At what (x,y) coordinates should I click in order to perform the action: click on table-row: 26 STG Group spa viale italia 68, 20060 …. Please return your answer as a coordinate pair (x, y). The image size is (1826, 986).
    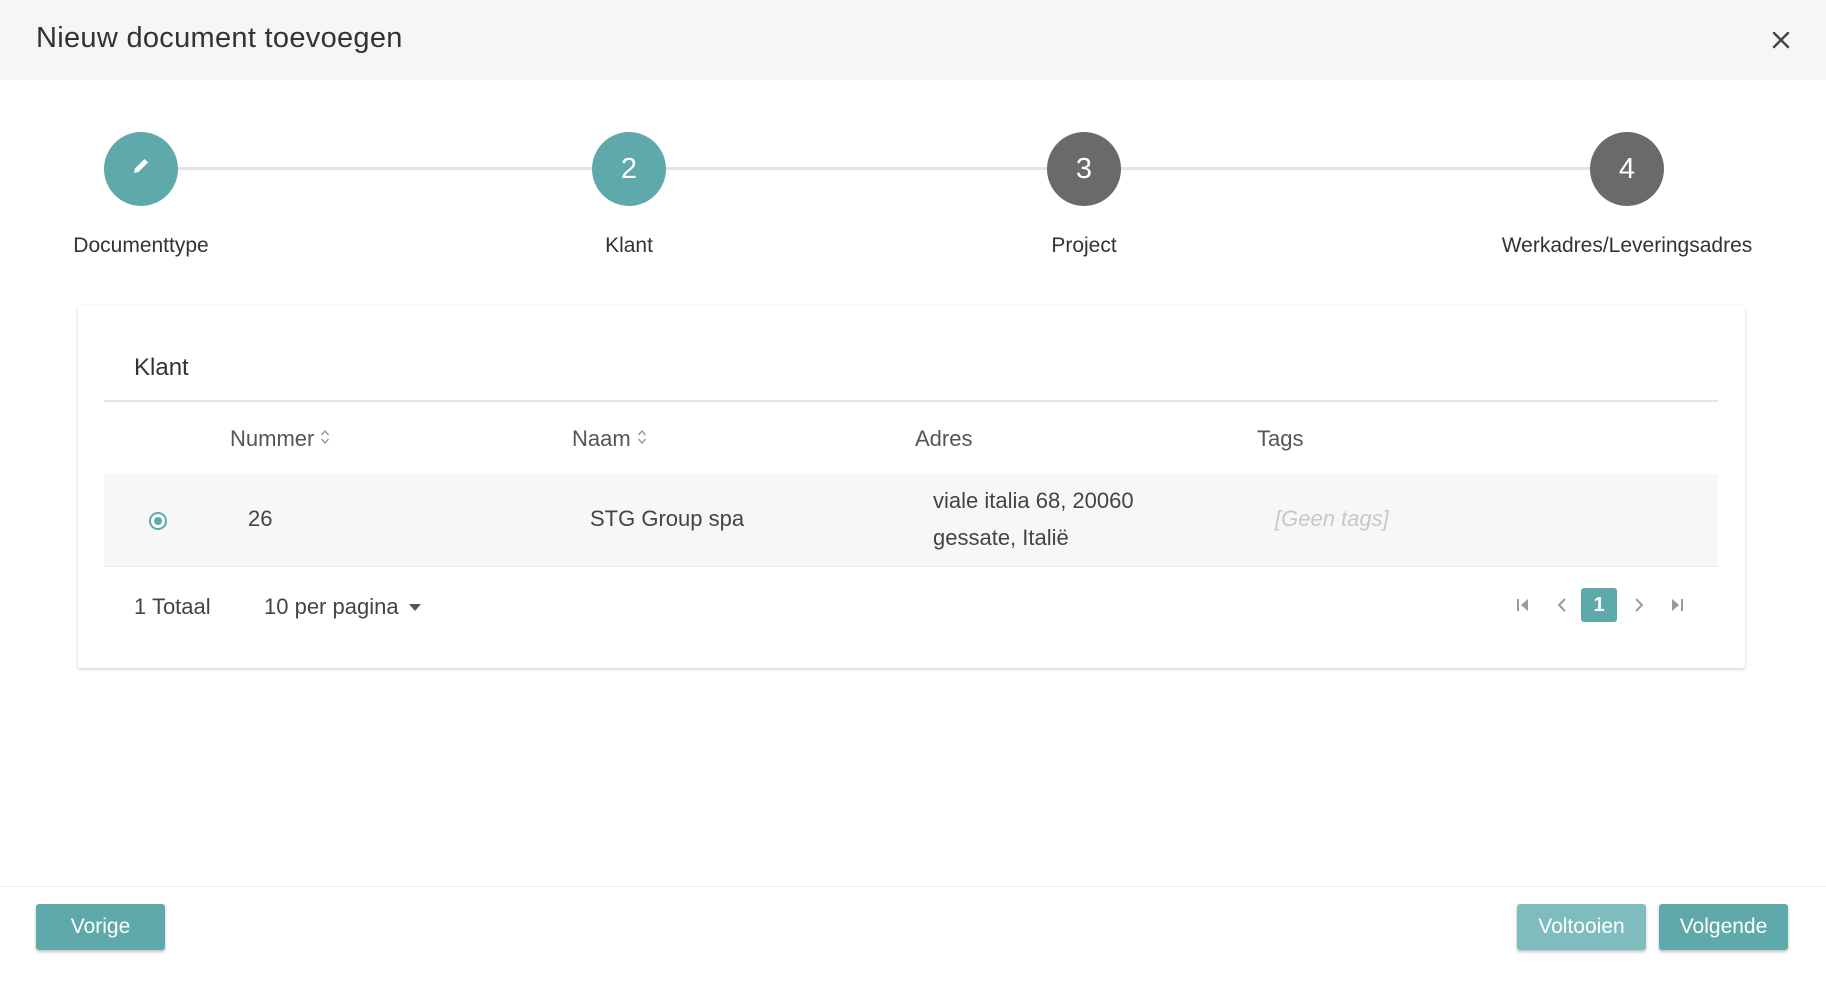
    Looking at the image, I should click on (911, 520).